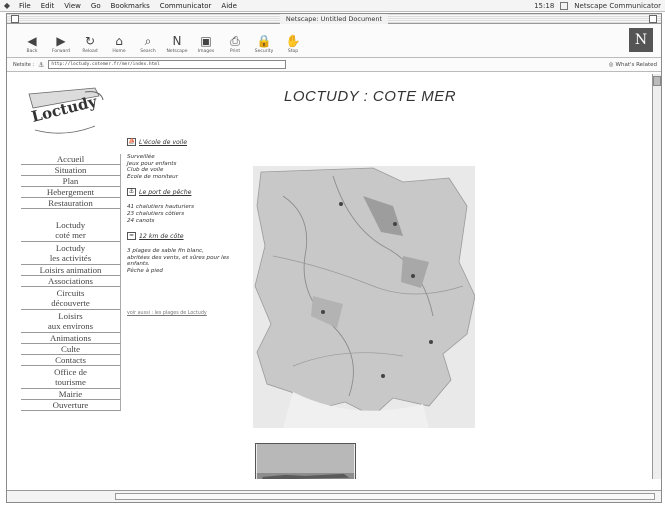  Describe the element at coordinates (264, 51) in the screenshot. I see `security-label: Security` at that location.